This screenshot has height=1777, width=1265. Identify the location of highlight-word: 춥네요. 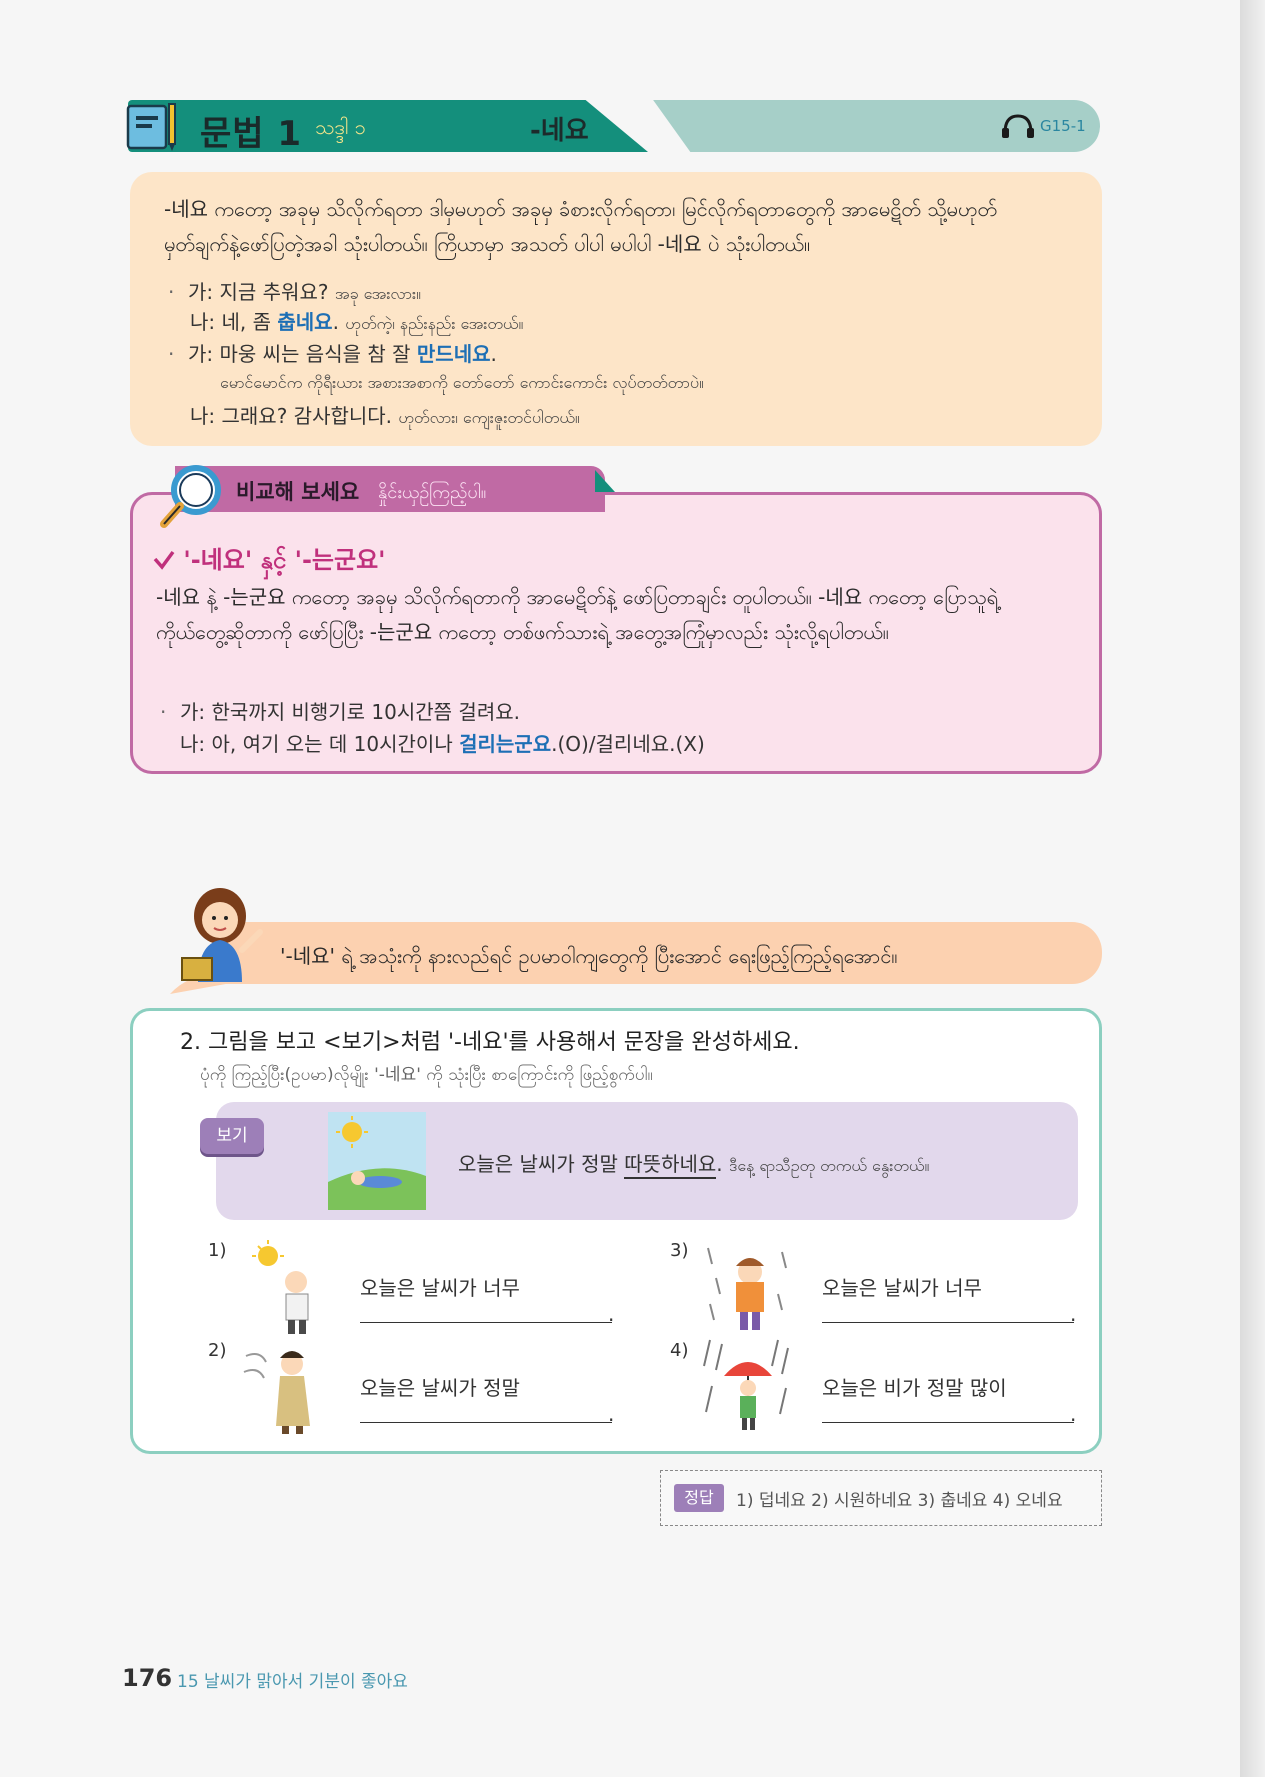
(305, 322).